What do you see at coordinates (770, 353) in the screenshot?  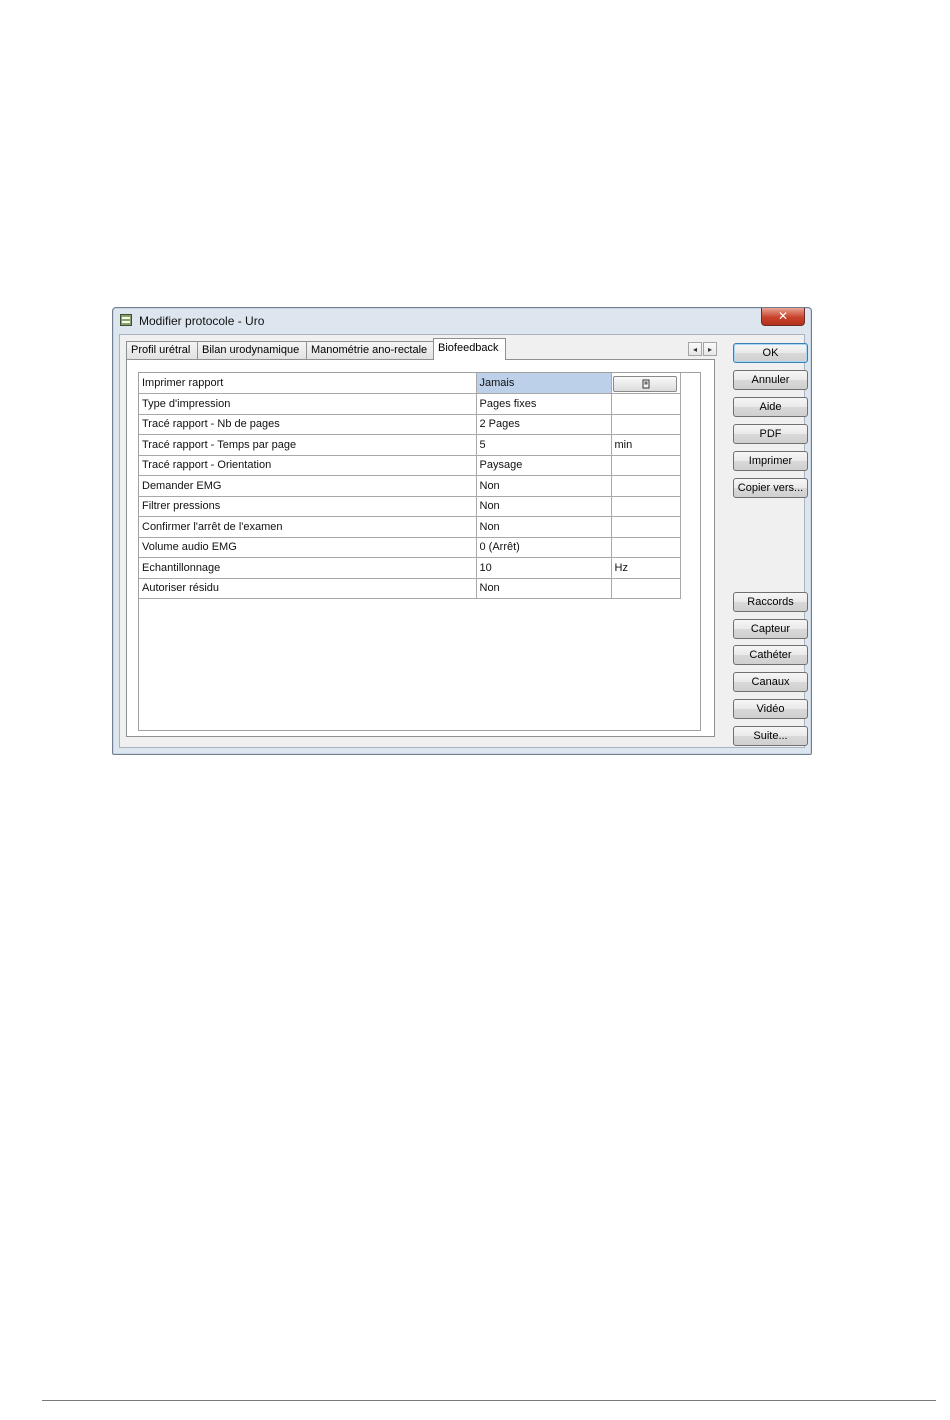 I see `ok-button: OK` at bounding box center [770, 353].